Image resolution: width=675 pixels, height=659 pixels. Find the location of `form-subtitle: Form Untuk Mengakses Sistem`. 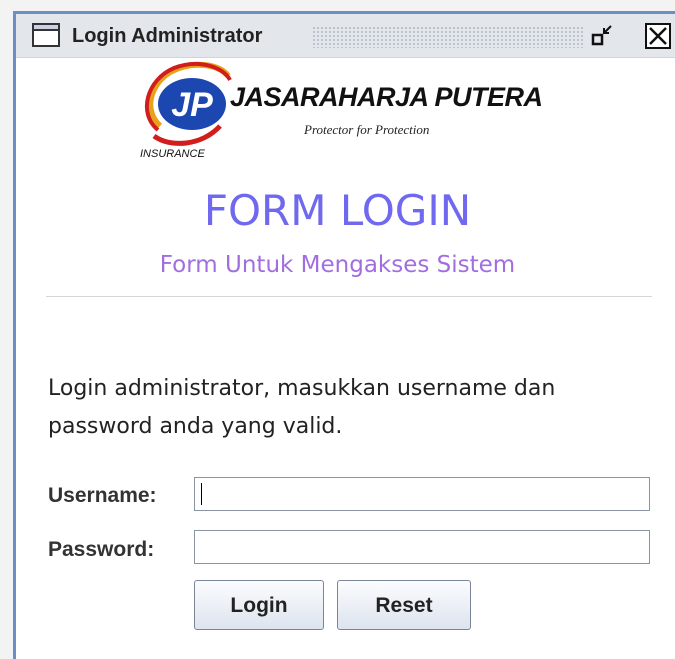

form-subtitle: Form Untuk Mengakses Sistem is located at coordinates (337, 265).